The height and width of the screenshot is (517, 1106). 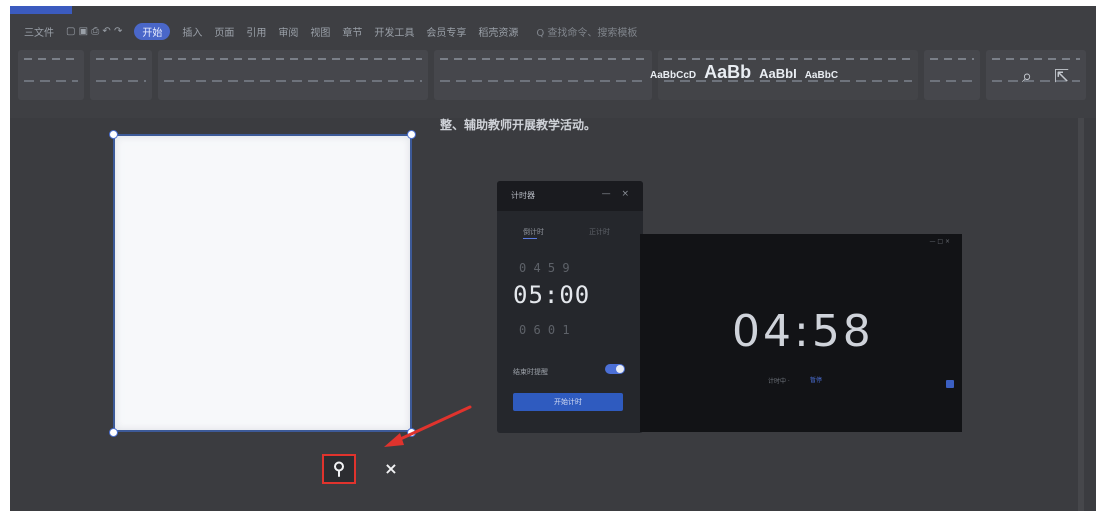 I want to click on text-tools-group, so click(x=952, y=75).